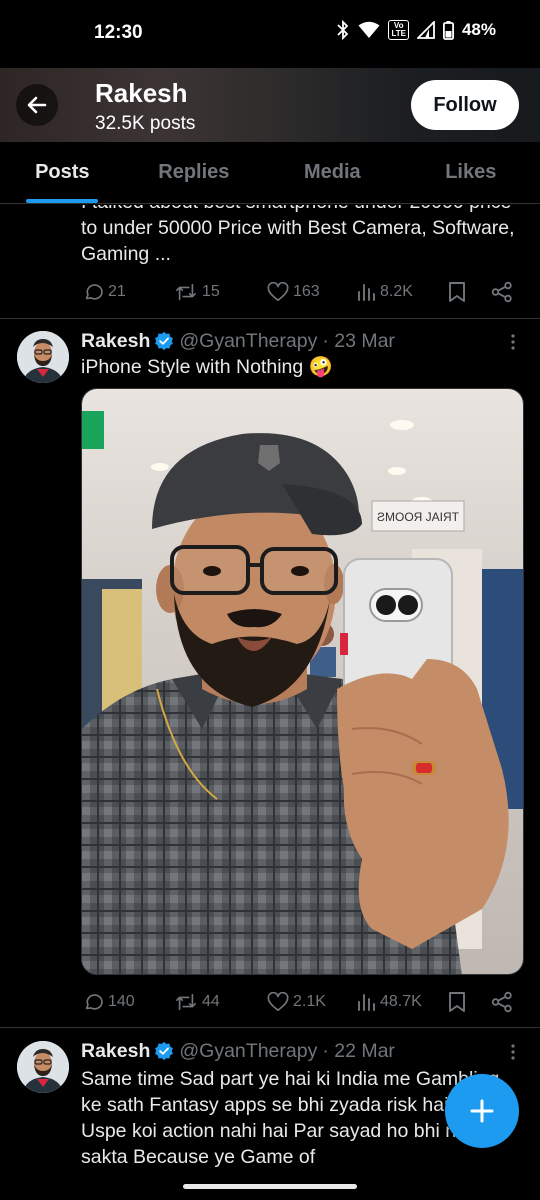  Describe the element at coordinates (425, 30) in the screenshot. I see `signal-icon` at that location.